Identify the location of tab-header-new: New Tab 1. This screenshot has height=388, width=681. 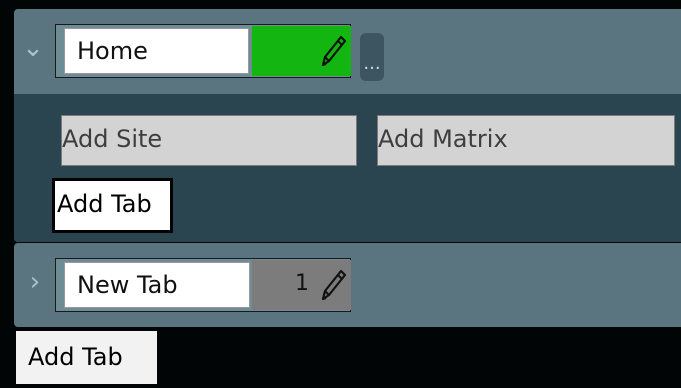
(203, 285).